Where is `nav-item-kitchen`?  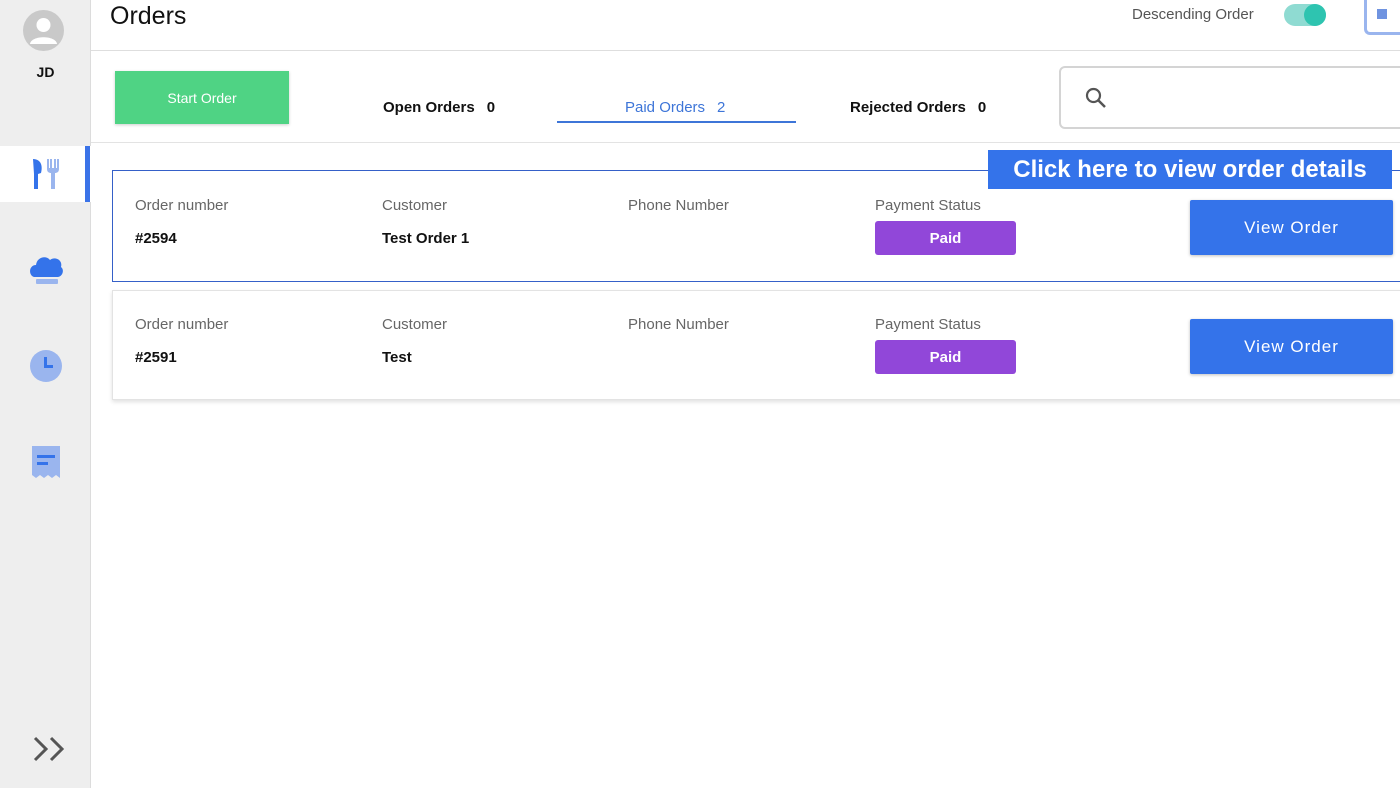 nav-item-kitchen is located at coordinates (45, 270).